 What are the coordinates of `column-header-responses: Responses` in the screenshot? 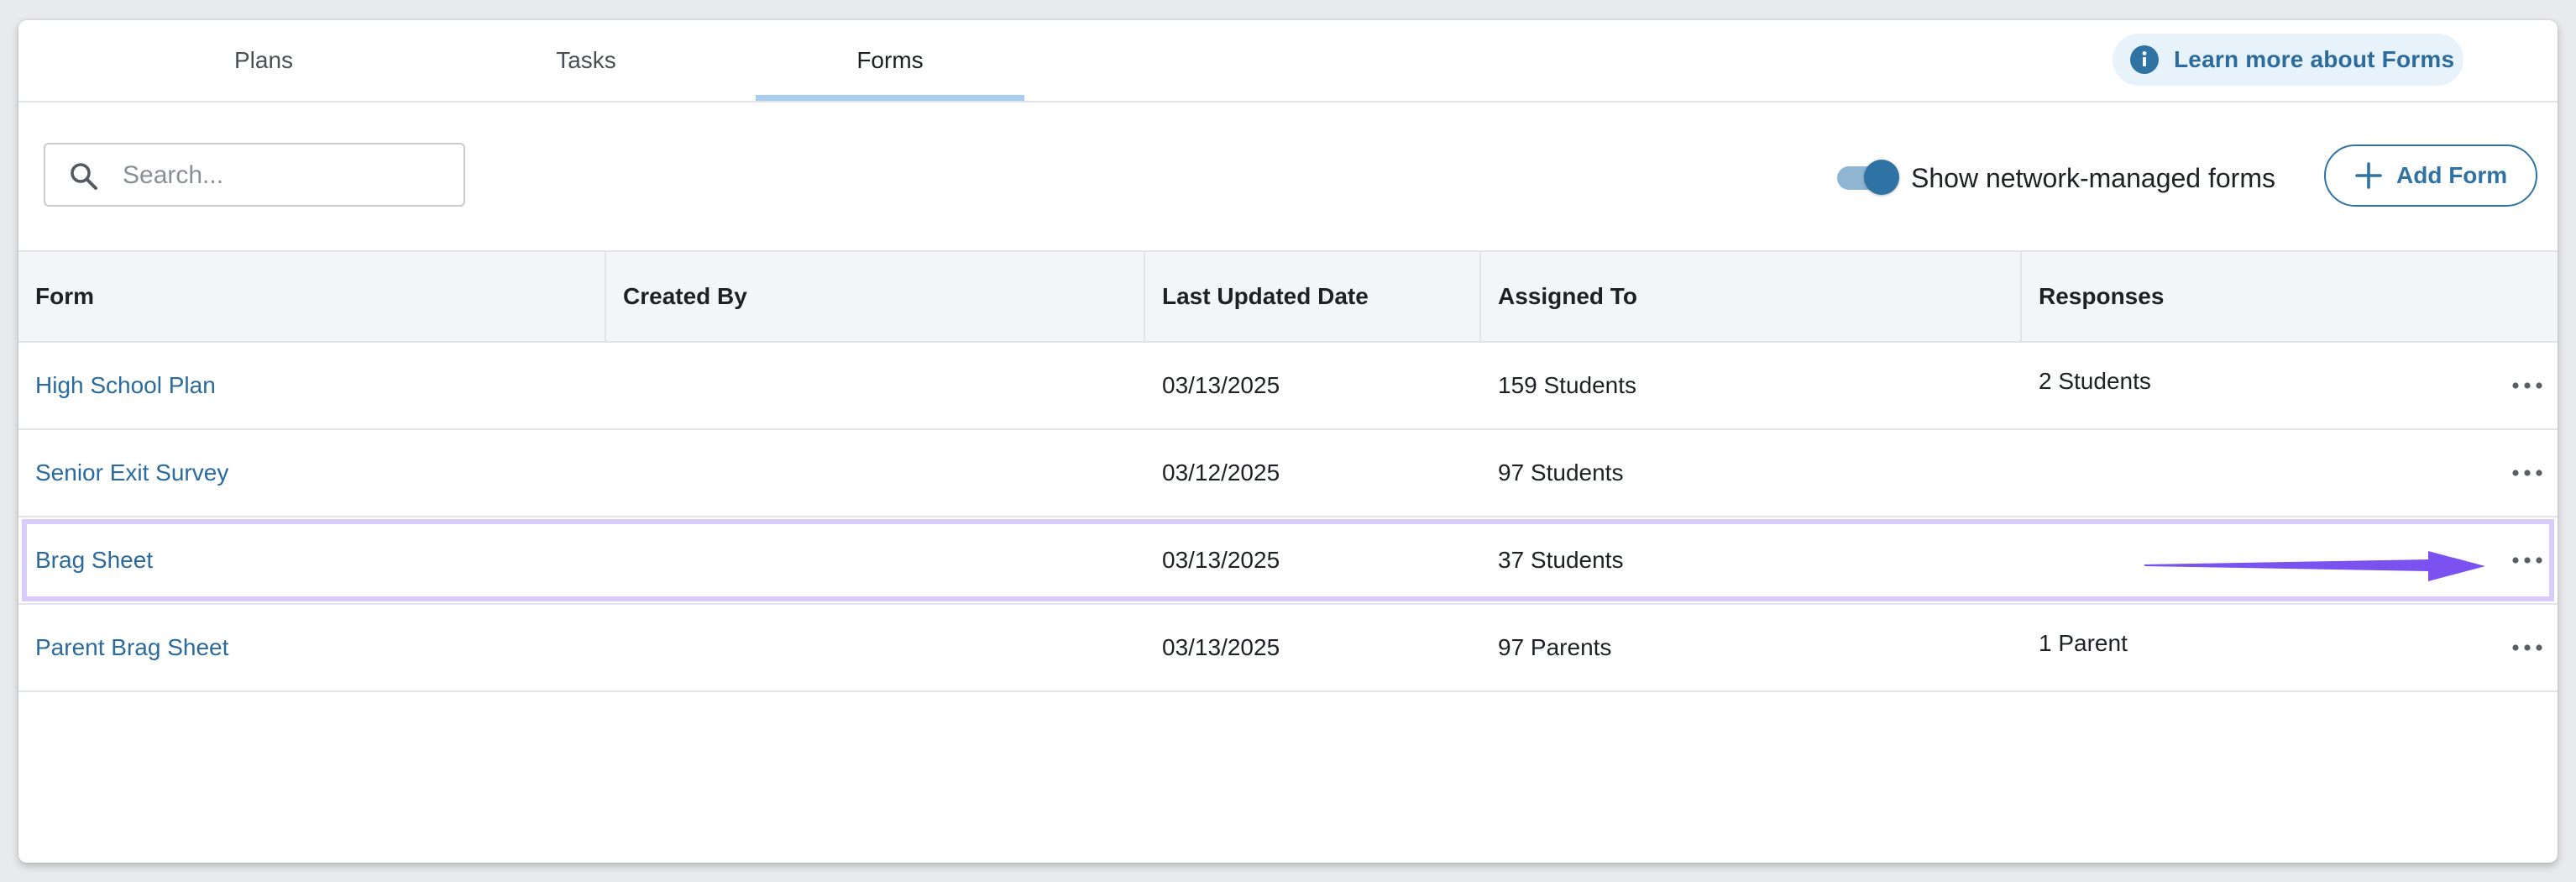 It's located at (2101, 296).